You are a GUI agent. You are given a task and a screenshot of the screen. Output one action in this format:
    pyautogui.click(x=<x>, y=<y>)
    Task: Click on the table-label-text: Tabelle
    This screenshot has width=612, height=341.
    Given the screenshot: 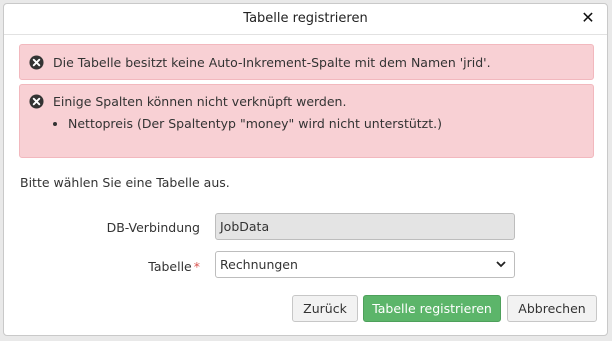 What is the action you would take?
    pyautogui.click(x=170, y=266)
    